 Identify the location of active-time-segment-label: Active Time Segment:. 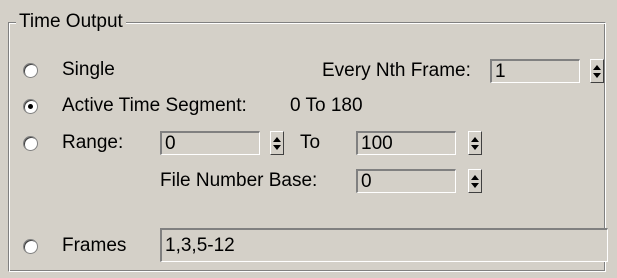
(154, 106).